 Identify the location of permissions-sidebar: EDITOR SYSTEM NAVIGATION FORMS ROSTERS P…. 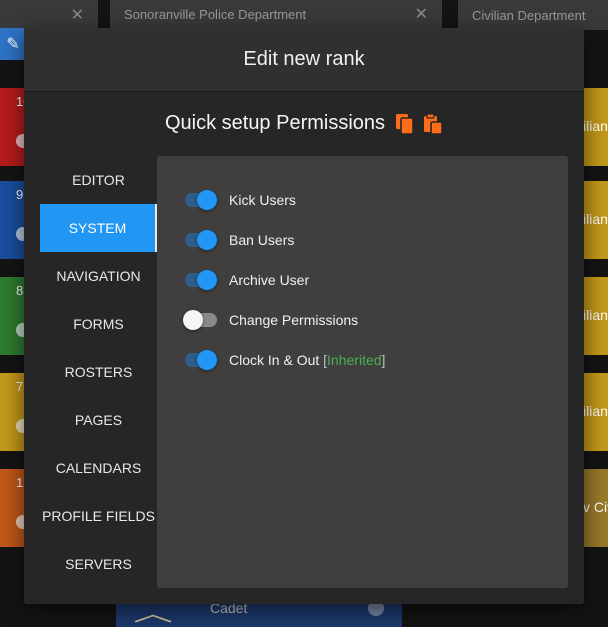
(98, 372).